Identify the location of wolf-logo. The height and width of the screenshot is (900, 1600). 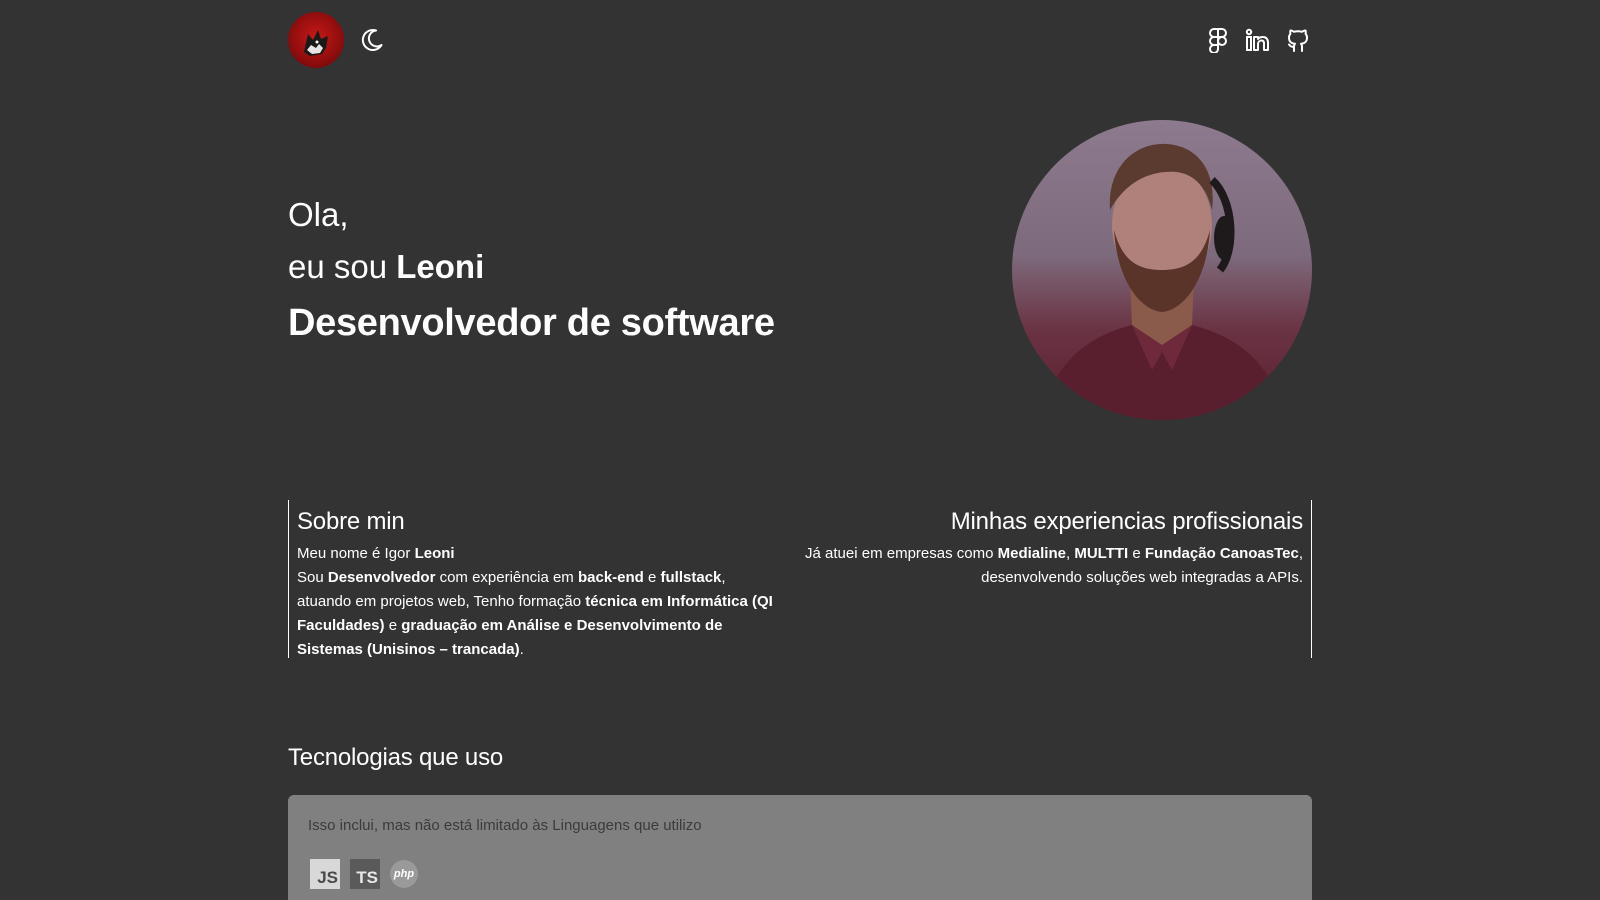
(316, 40).